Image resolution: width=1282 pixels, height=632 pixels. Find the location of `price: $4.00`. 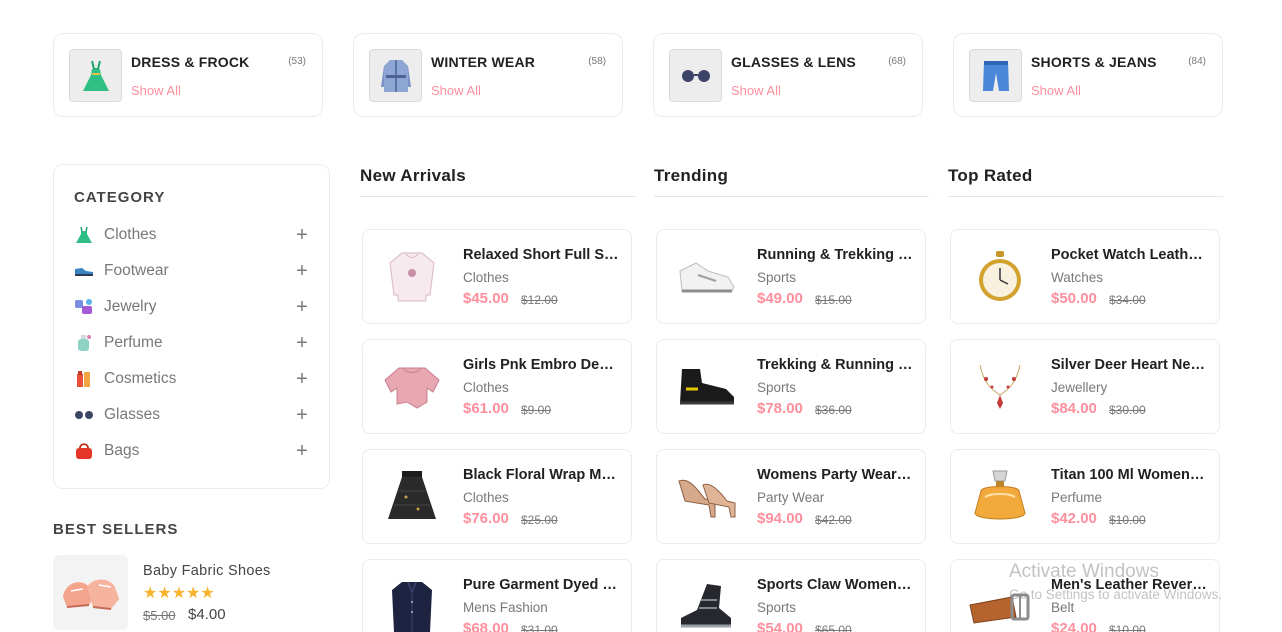

price: $4.00 is located at coordinates (207, 614).